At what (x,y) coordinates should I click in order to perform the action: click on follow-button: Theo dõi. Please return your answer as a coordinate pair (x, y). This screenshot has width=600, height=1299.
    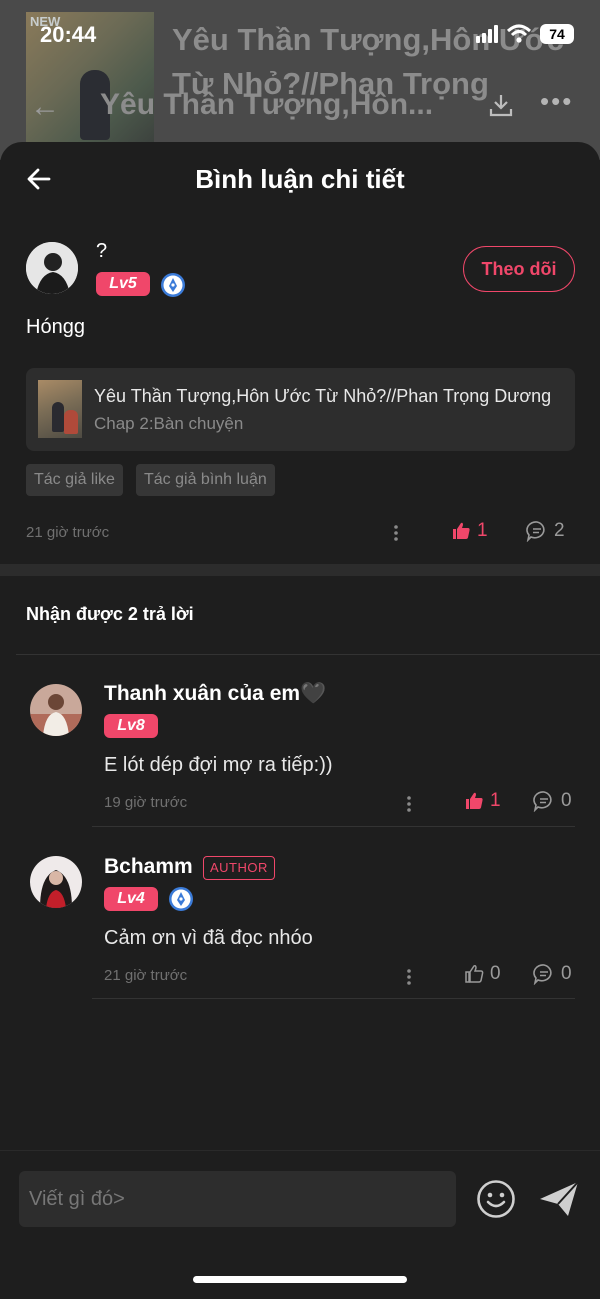
    Looking at the image, I should click on (519, 269).